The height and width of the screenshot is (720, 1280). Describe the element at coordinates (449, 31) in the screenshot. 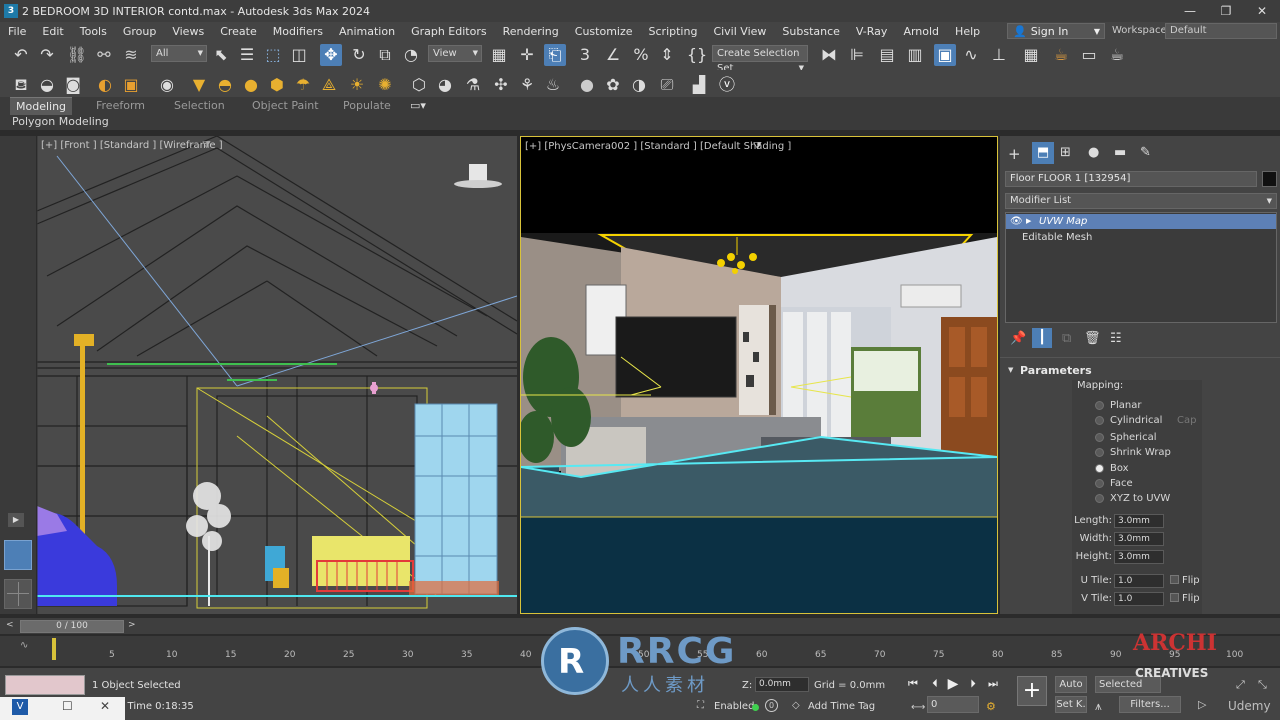

I see `menu-graph-editors: Graph Editors` at that location.